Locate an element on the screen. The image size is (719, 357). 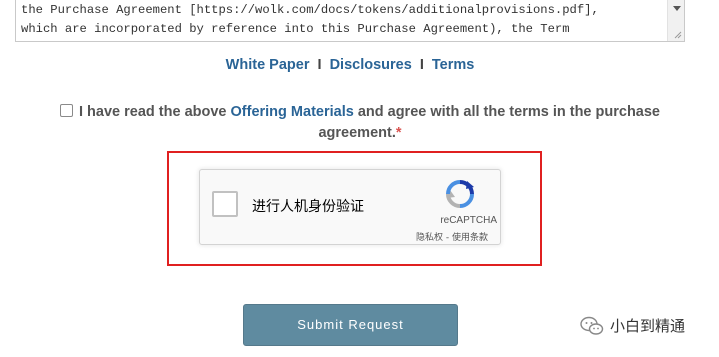
watermark: 小白到精通 is located at coordinates (632, 326).